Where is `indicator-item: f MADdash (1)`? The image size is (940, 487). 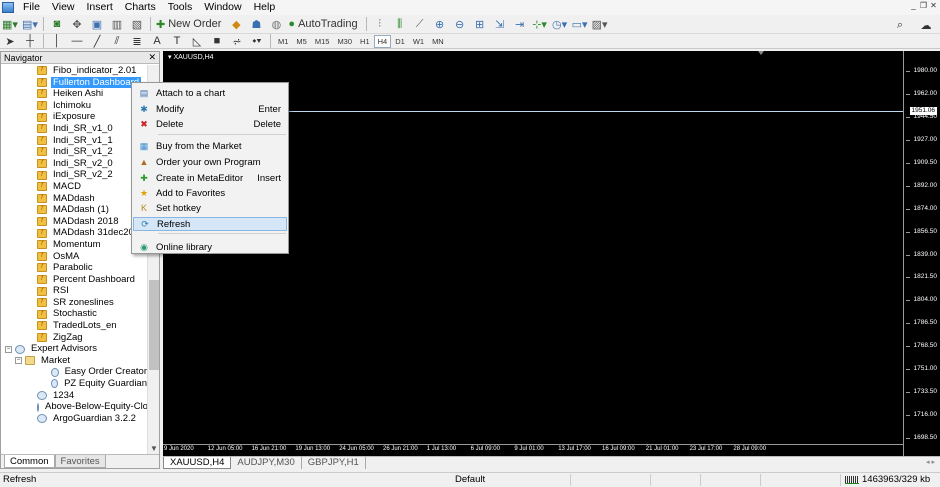 indicator-item: f MADdash (1) is located at coordinates (75, 210).